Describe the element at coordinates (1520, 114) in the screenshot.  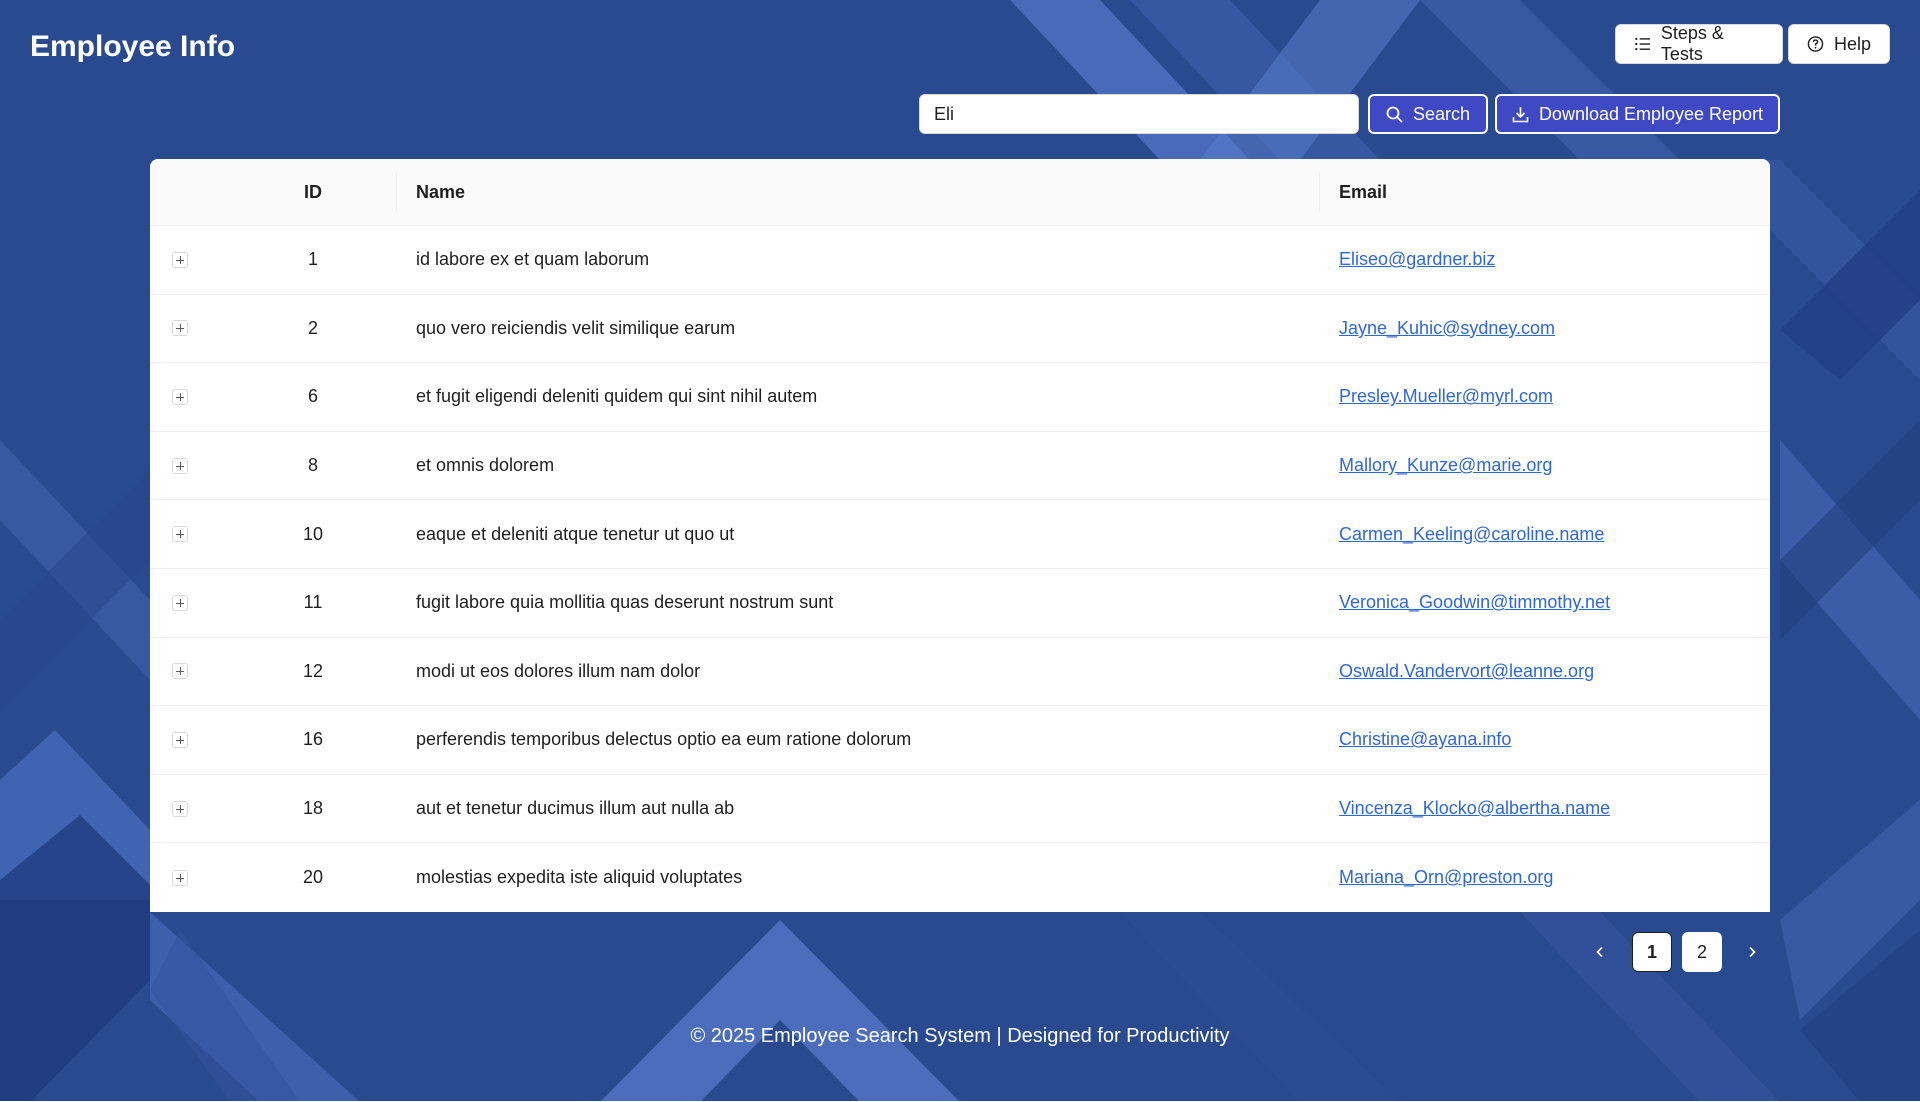
I see `download-icon` at that location.